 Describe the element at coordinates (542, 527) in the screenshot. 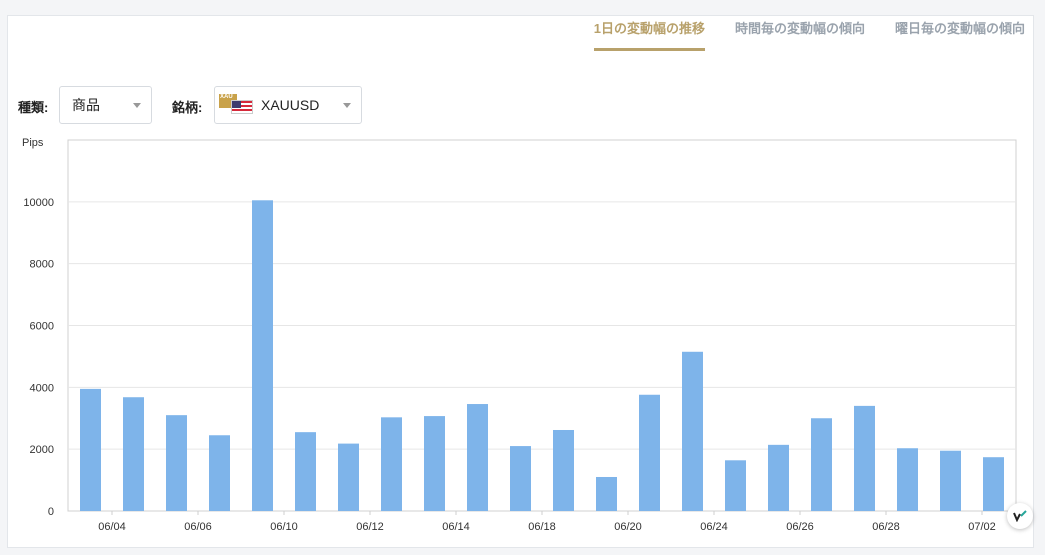

I see `x-tick-label: 06/18` at that location.